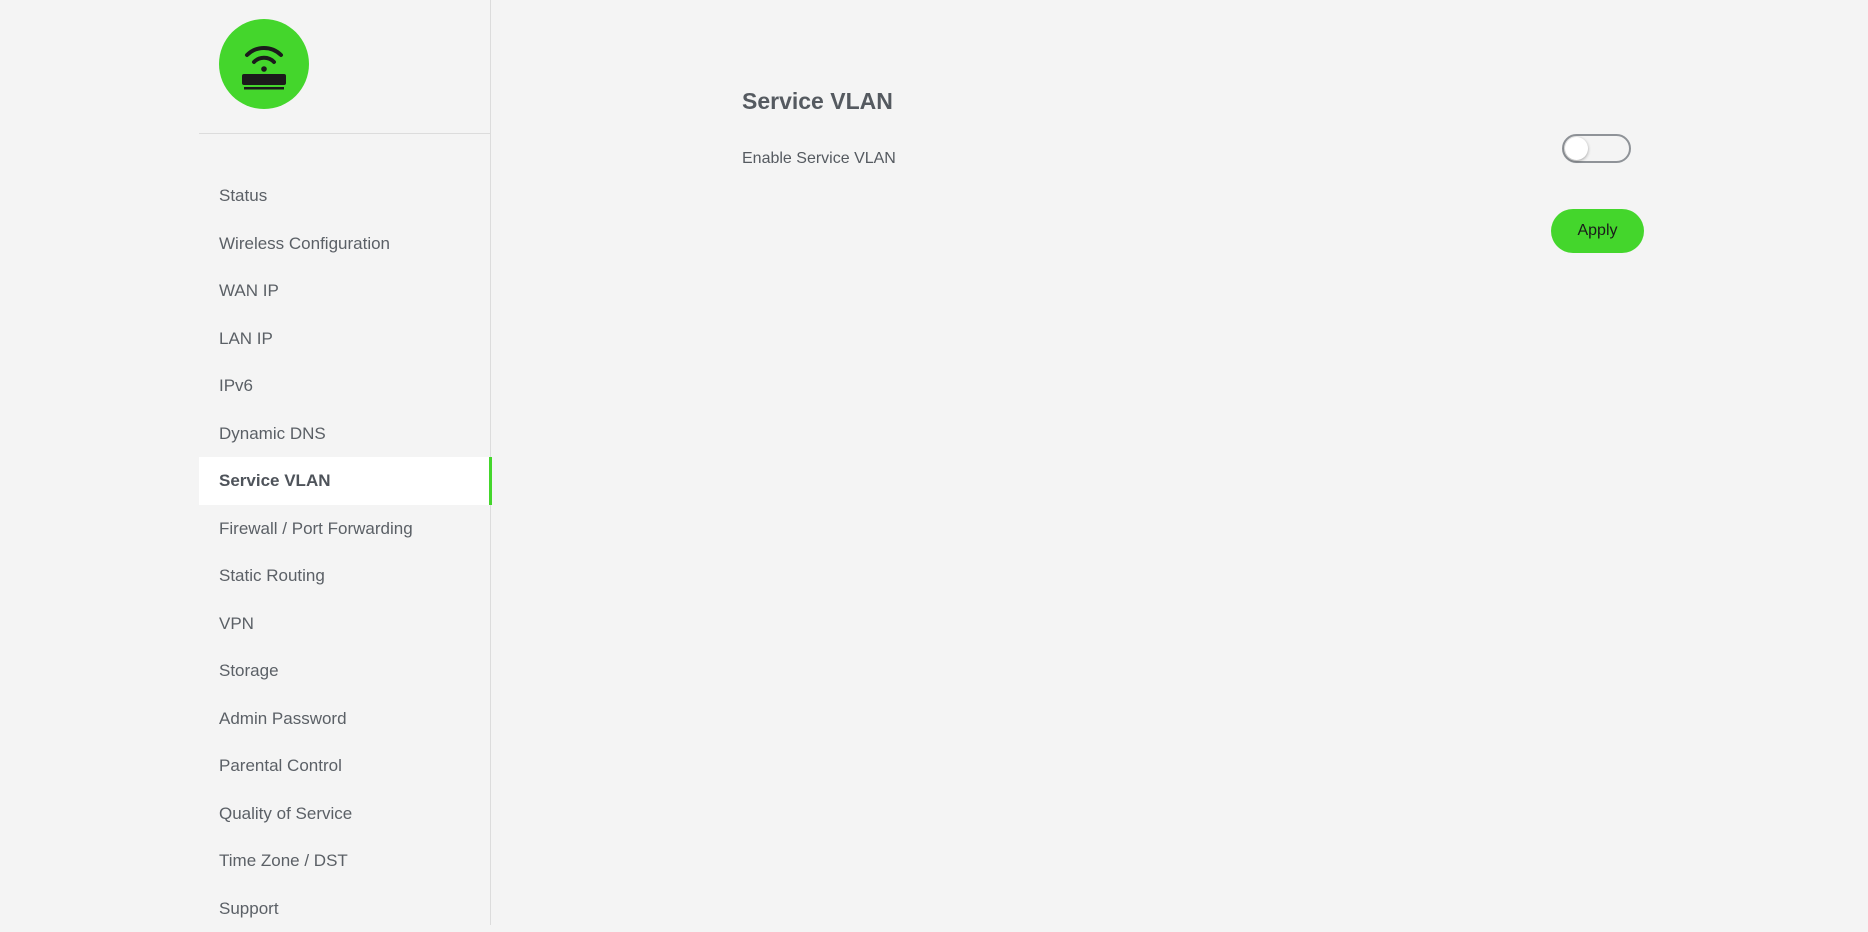  I want to click on sidebar-item-static-routing: Static Routing, so click(345, 576).